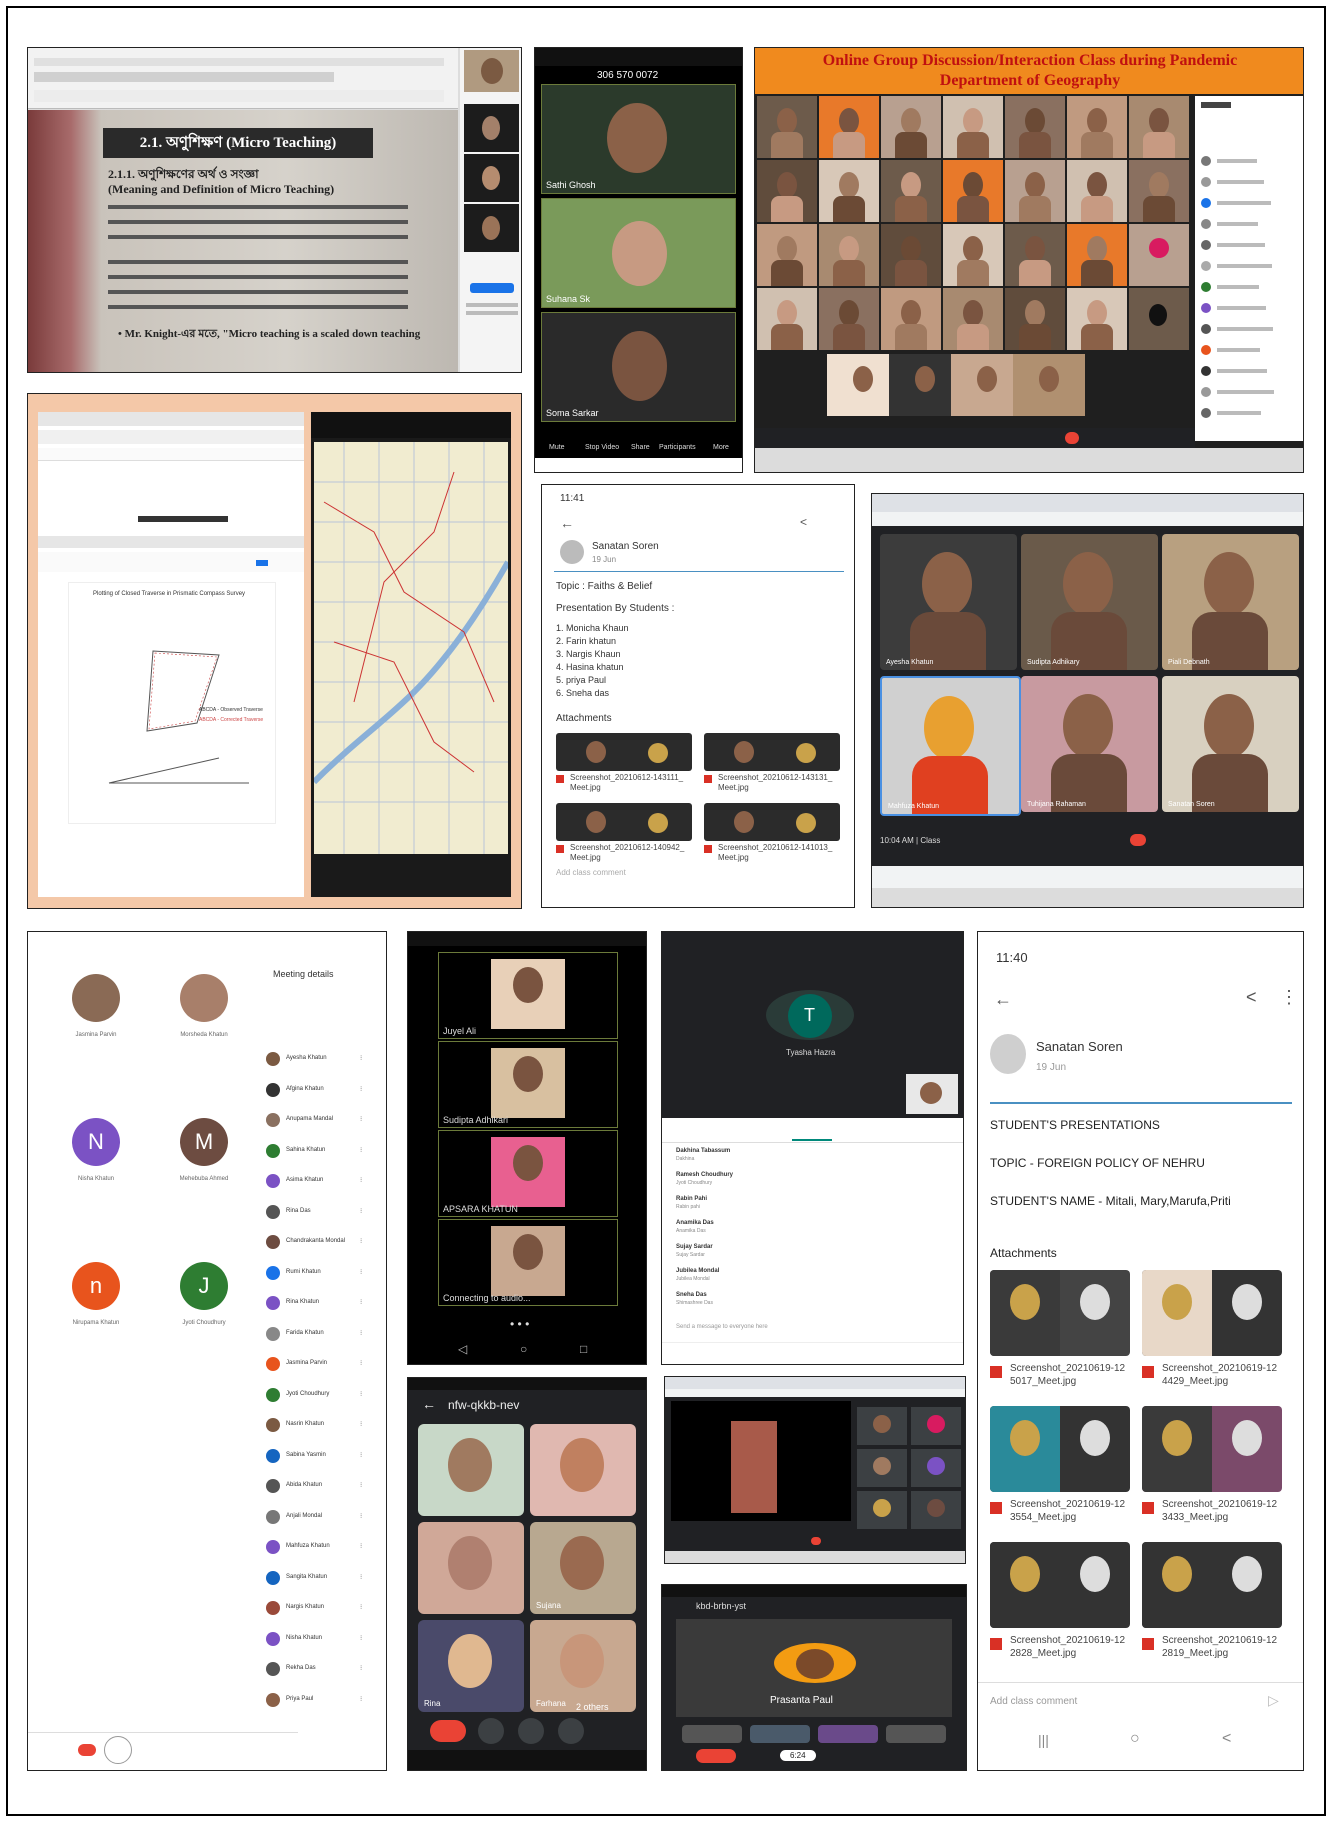 The height and width of the screenshot is (1823, 1334). What do you see at coordinates (204, 998) in the screenshot?
I see `participant-avatar` at bounding box center [204, 998].